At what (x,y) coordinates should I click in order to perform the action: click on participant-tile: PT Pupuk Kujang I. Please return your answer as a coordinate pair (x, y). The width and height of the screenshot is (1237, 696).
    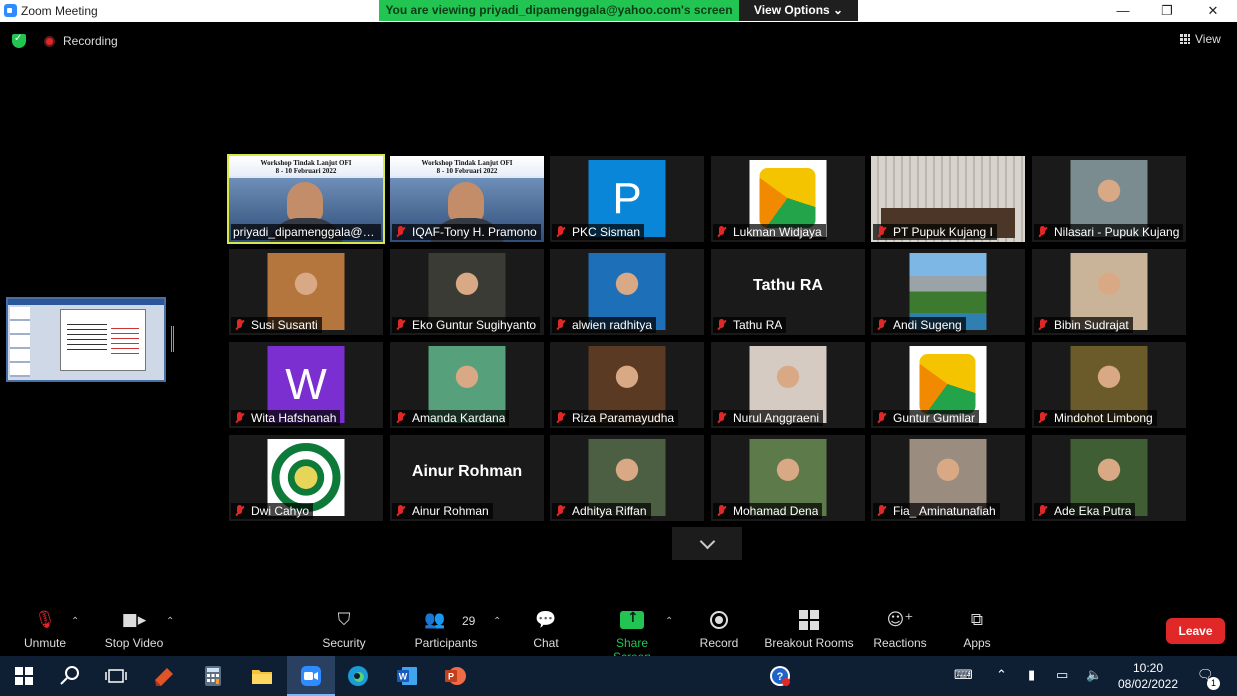
    Looking at the image, I should click on (948, 199).